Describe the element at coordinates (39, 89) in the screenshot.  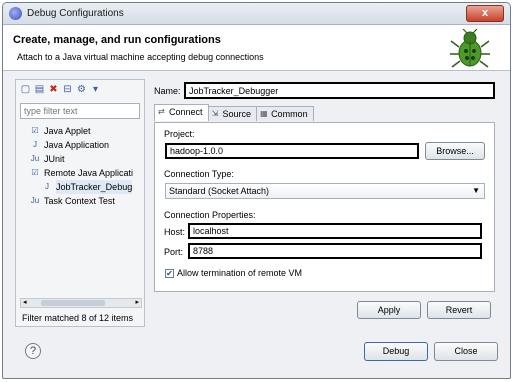
I see `duplicate-icon: ▤` at that location.